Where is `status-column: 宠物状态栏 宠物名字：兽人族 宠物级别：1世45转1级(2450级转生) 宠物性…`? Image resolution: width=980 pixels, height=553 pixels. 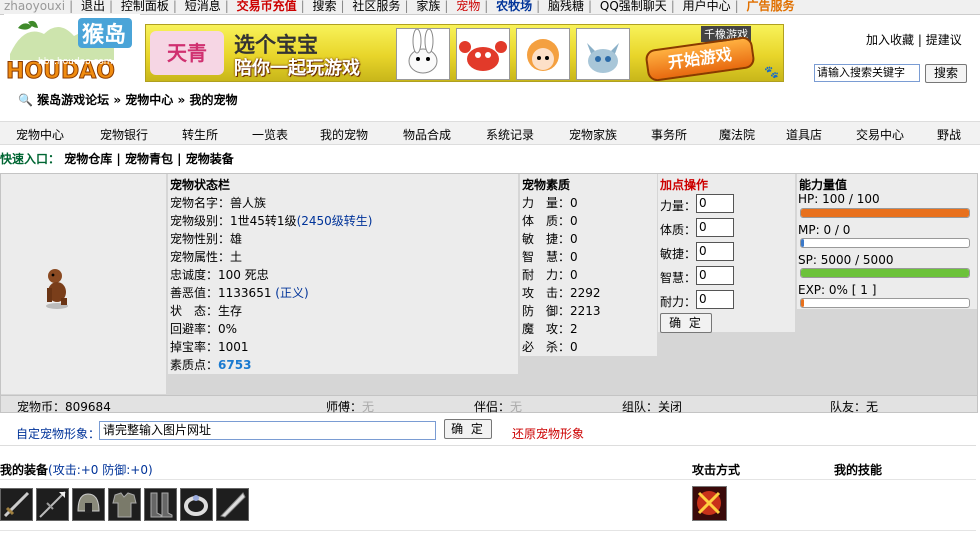
status-column: 宠物状态栏 宠物名字：兽人族 宠物级别：1世45转1级(2450级转生) 宠物性… is located at coordinates (343, 274).